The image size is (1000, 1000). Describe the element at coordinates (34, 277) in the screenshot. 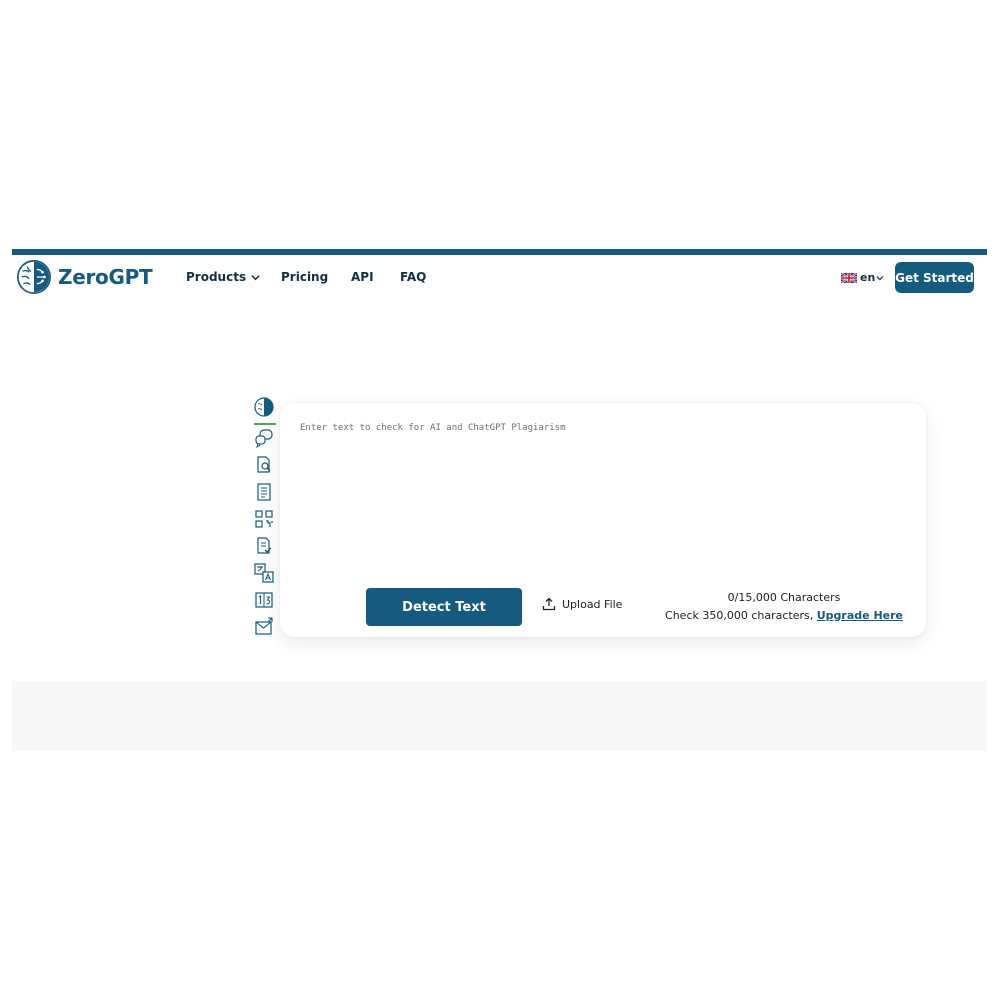

I see `brain-logo-icon` at that location.